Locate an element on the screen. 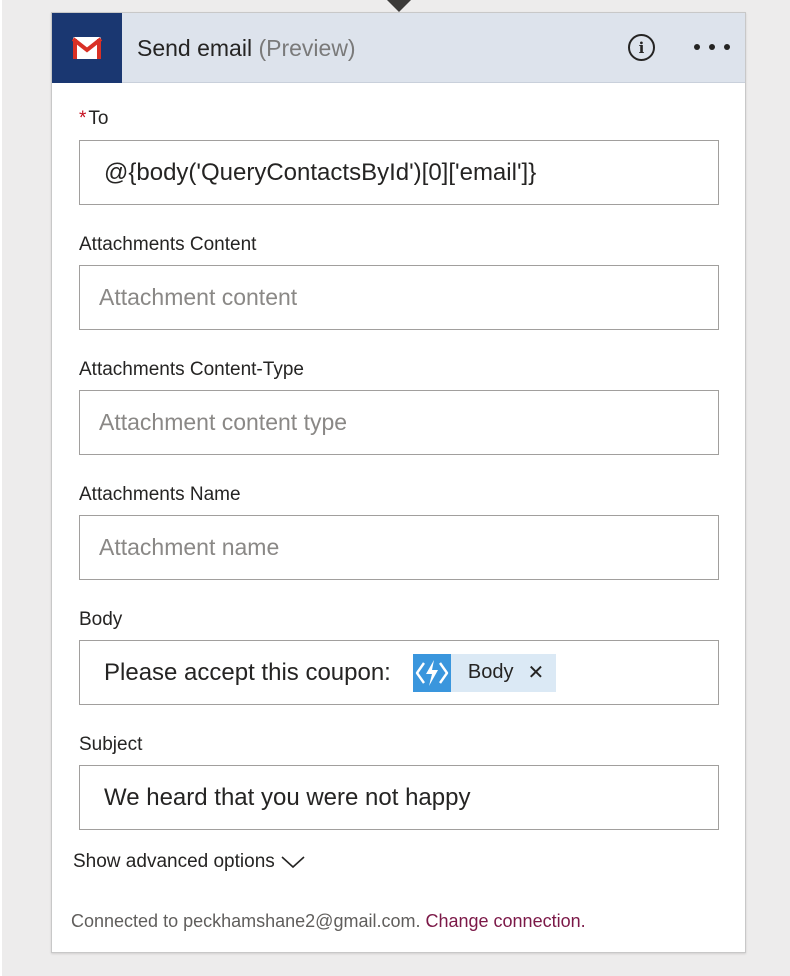 Image resolution: width=790 pixels, height=976 pixels. subject-value: We heard that you were not happy is located at coordinates (287, 797).